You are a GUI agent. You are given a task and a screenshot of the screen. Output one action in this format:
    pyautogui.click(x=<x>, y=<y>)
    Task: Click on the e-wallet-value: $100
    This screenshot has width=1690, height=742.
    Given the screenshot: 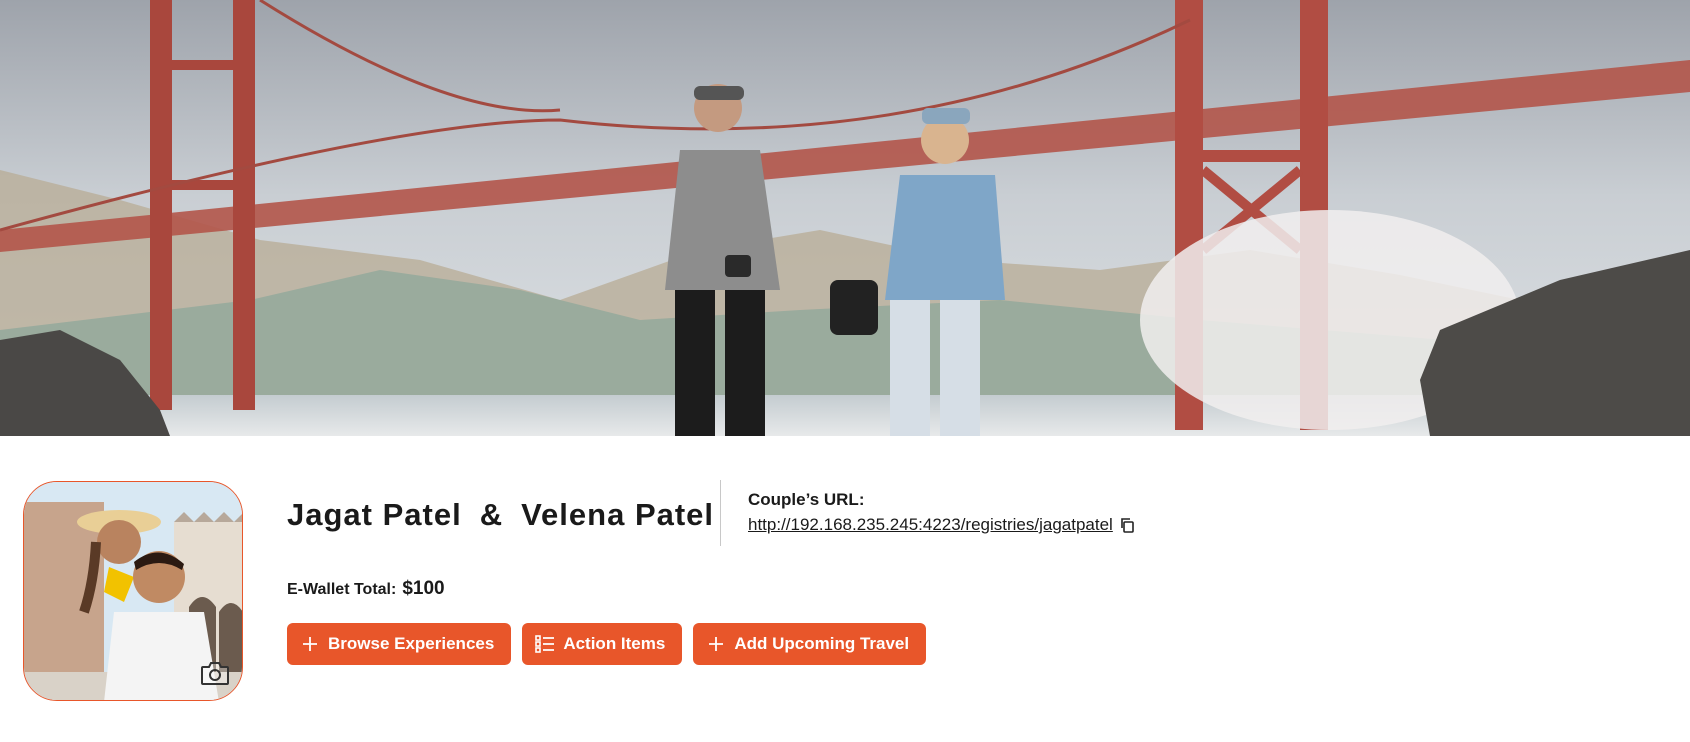 What is the action you would take?
    pyautogui.click(x=423, y=588)
    